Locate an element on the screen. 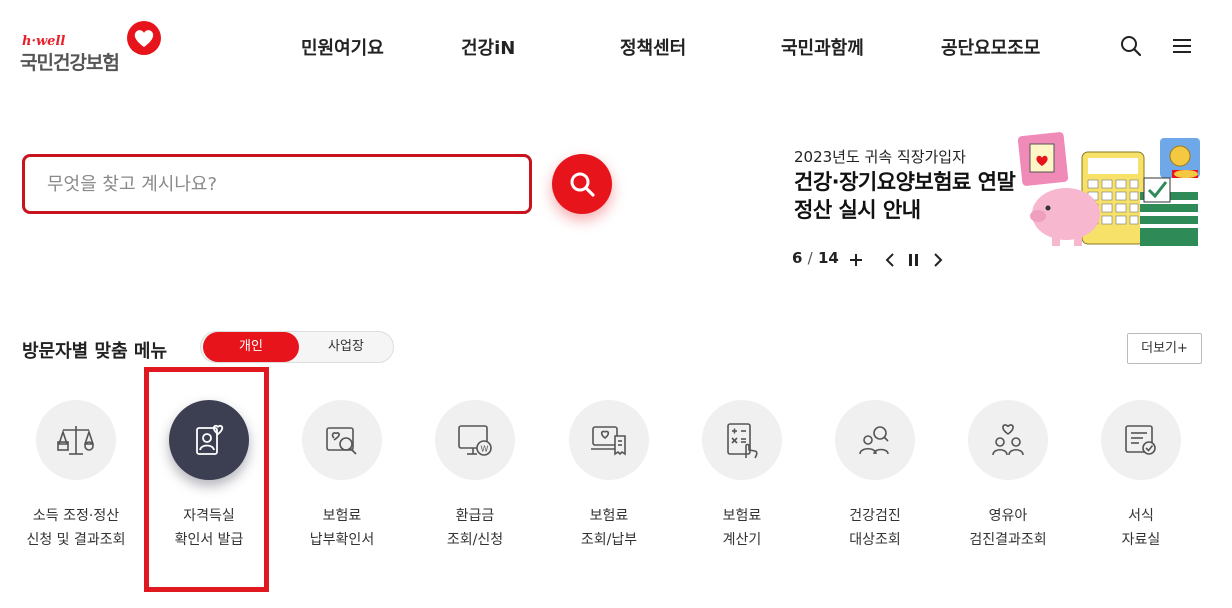 The width and height of the screenshot is (1232, 608). quick-menu-label-line1: 소득 조정·정산 is located at coordinates (76, 516).